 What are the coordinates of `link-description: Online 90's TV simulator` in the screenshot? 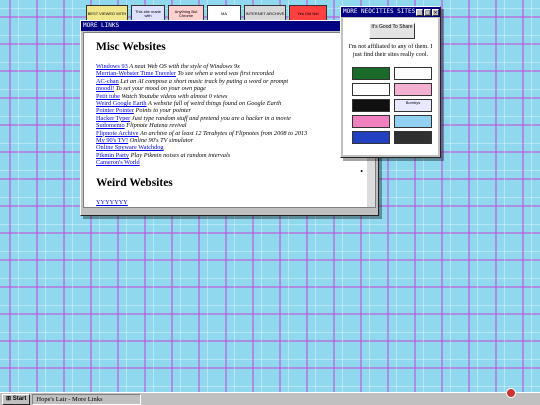 It's located at (161, 141).